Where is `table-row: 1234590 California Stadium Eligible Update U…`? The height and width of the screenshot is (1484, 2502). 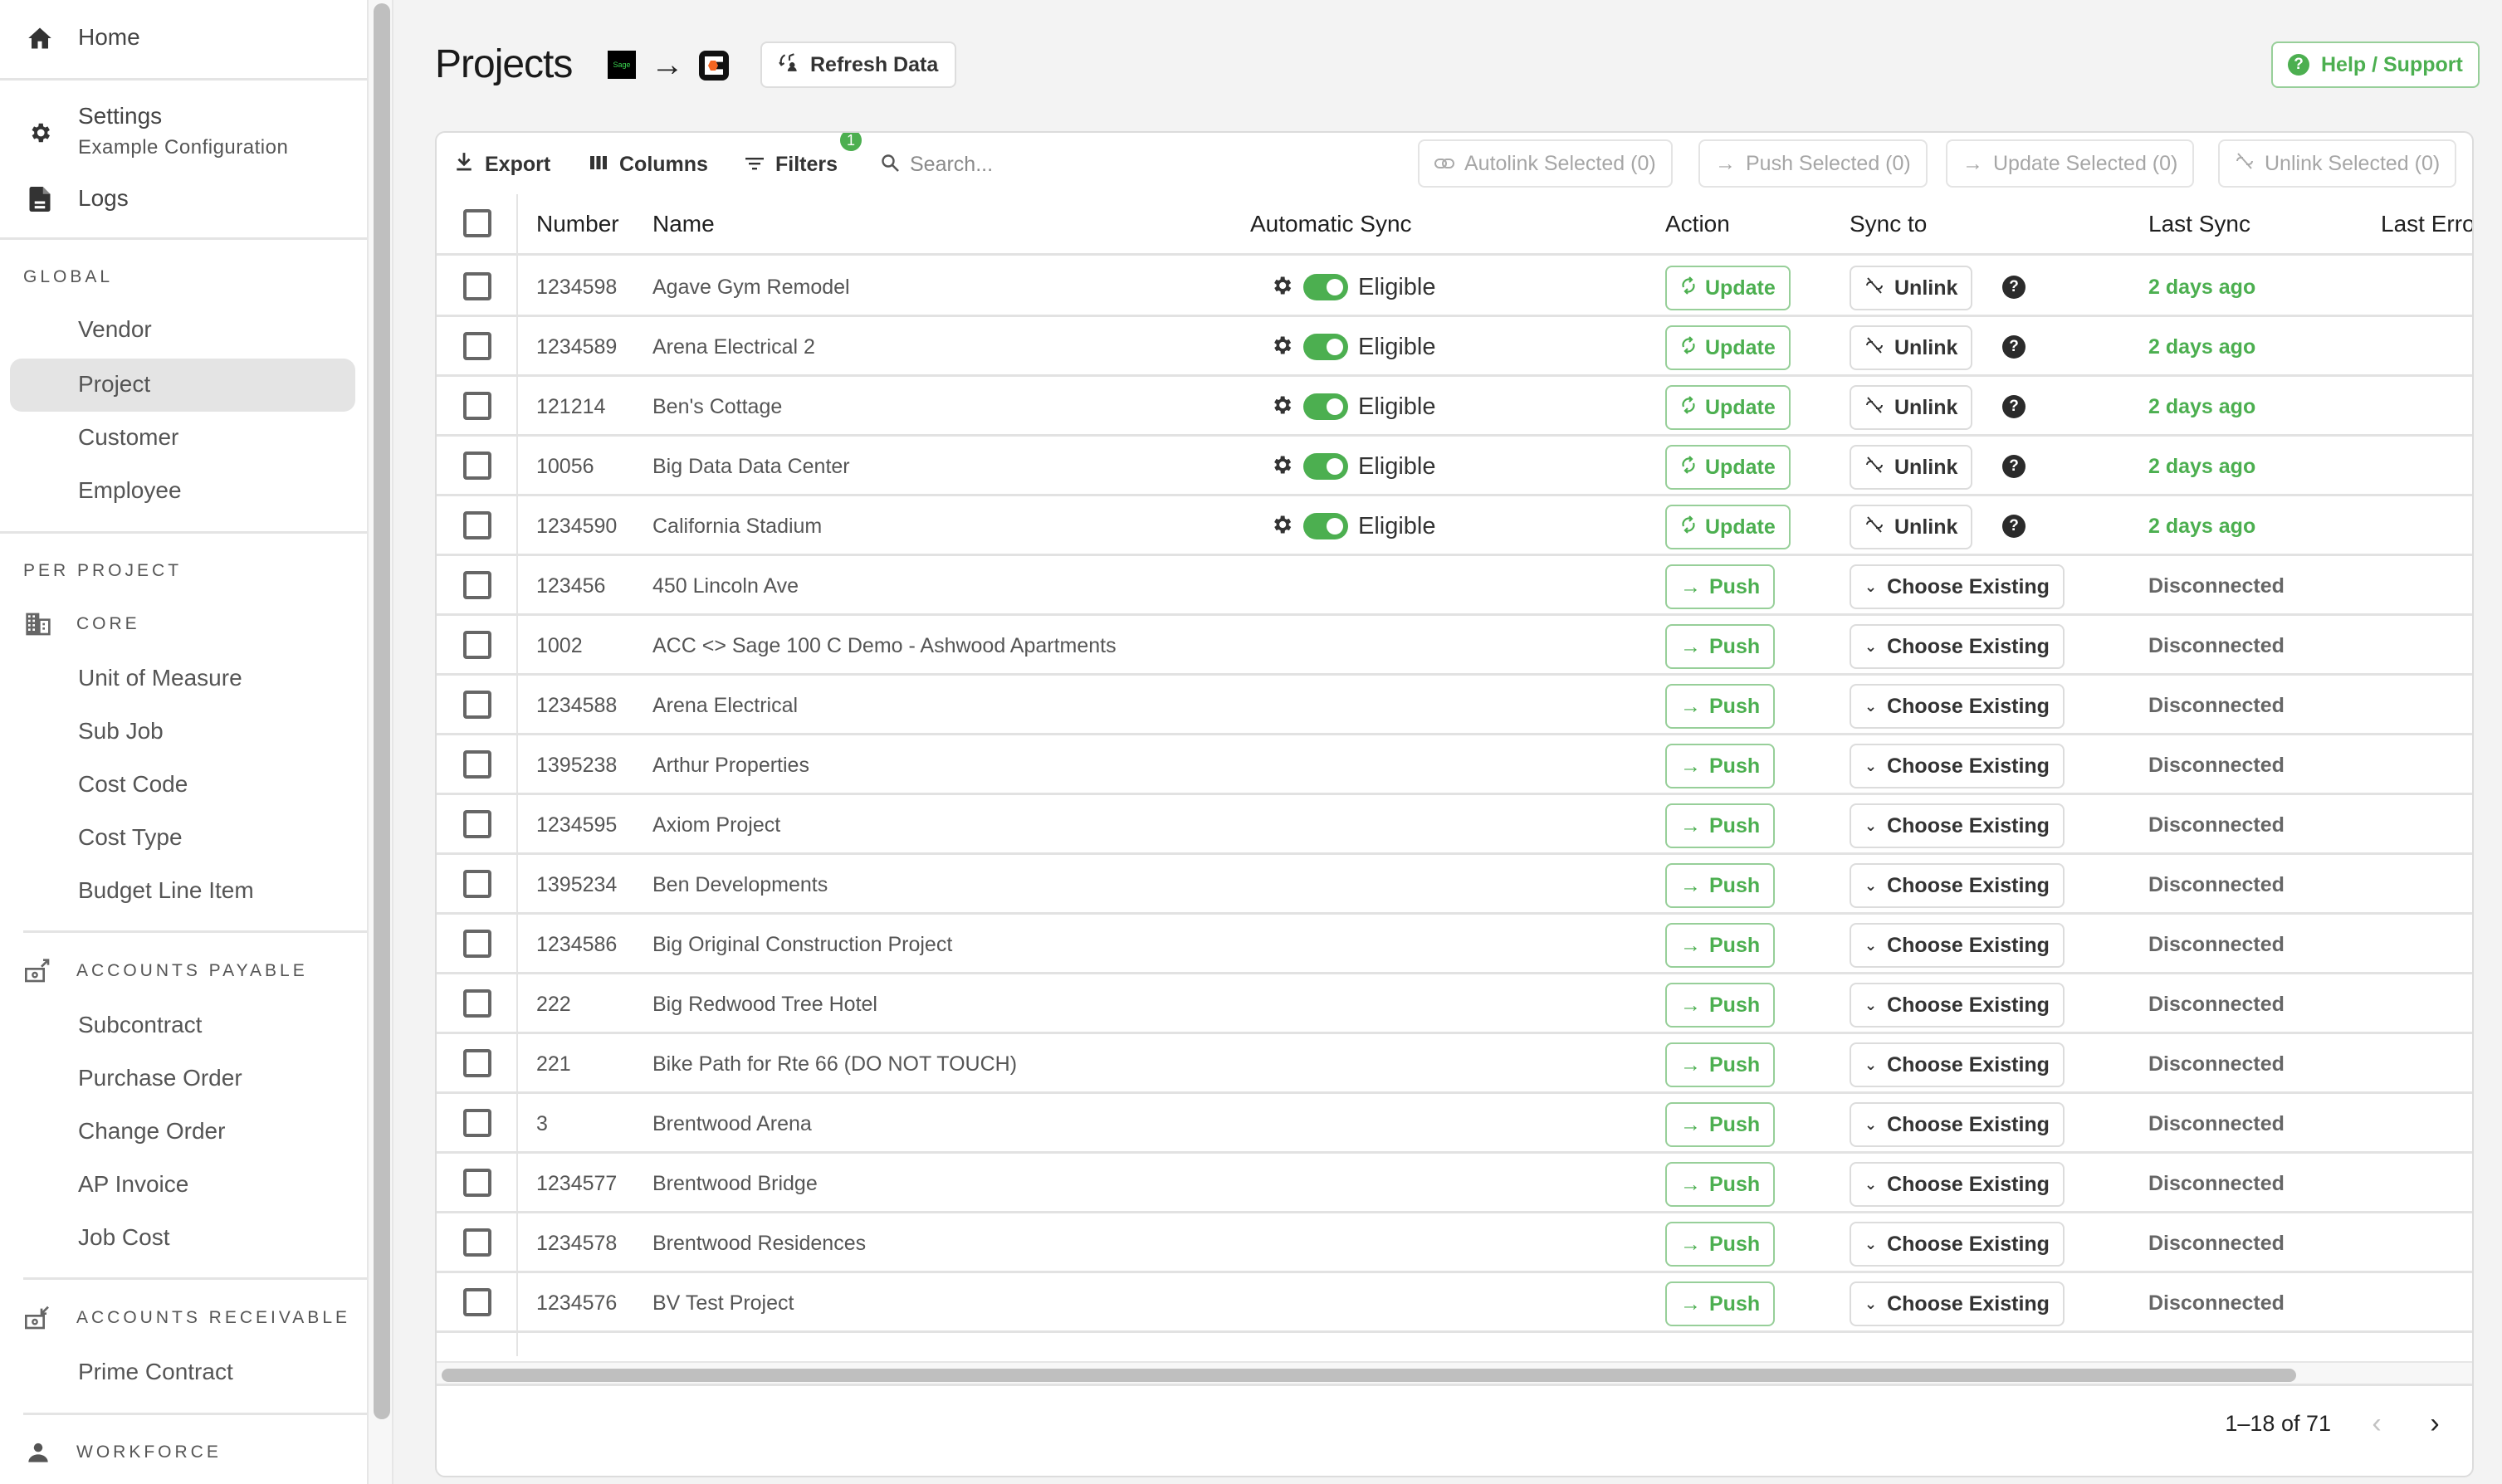 table-row: 1234590 California Stadium Eligible Update U… is located at coordinates (1454, 526).